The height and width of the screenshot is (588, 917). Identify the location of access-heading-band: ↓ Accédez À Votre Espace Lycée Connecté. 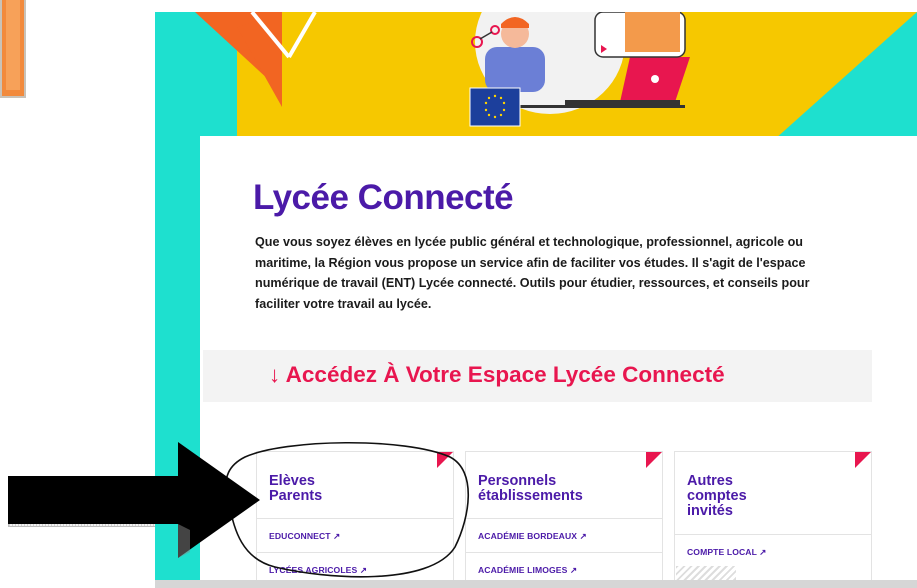
(537, 376).